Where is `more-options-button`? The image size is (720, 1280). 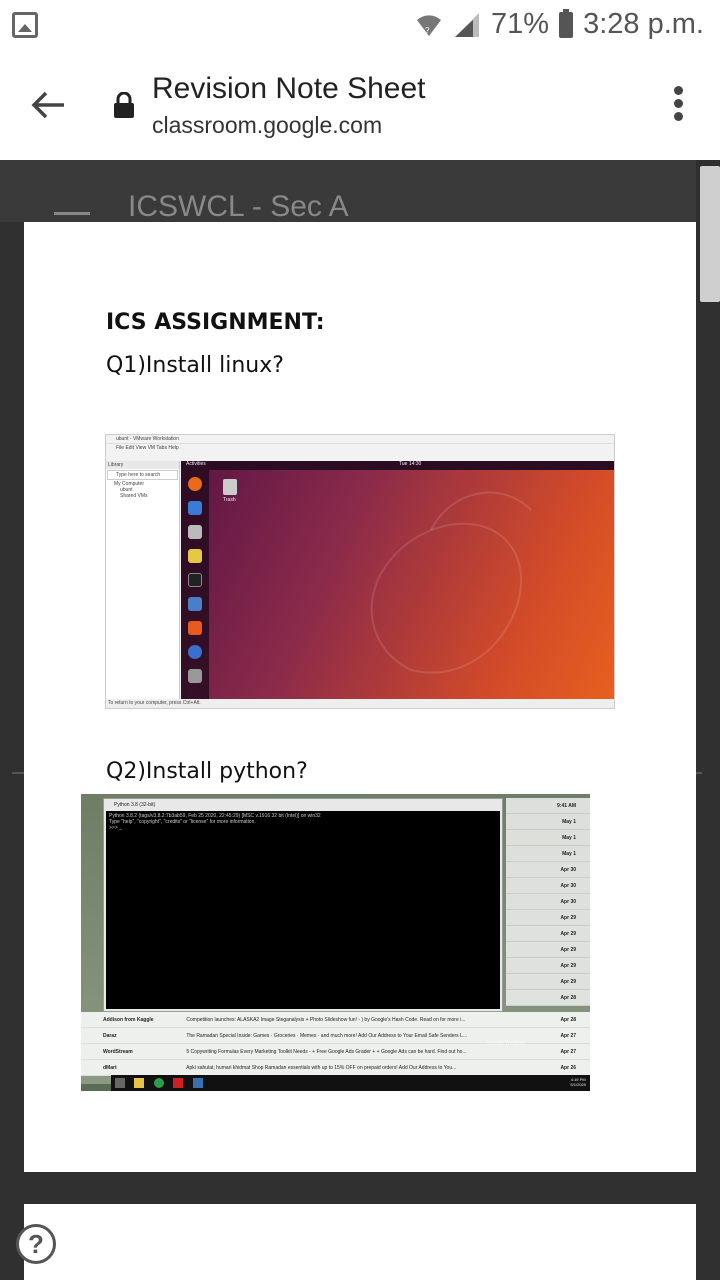 more-options-button is located at coordinates (679, 106).